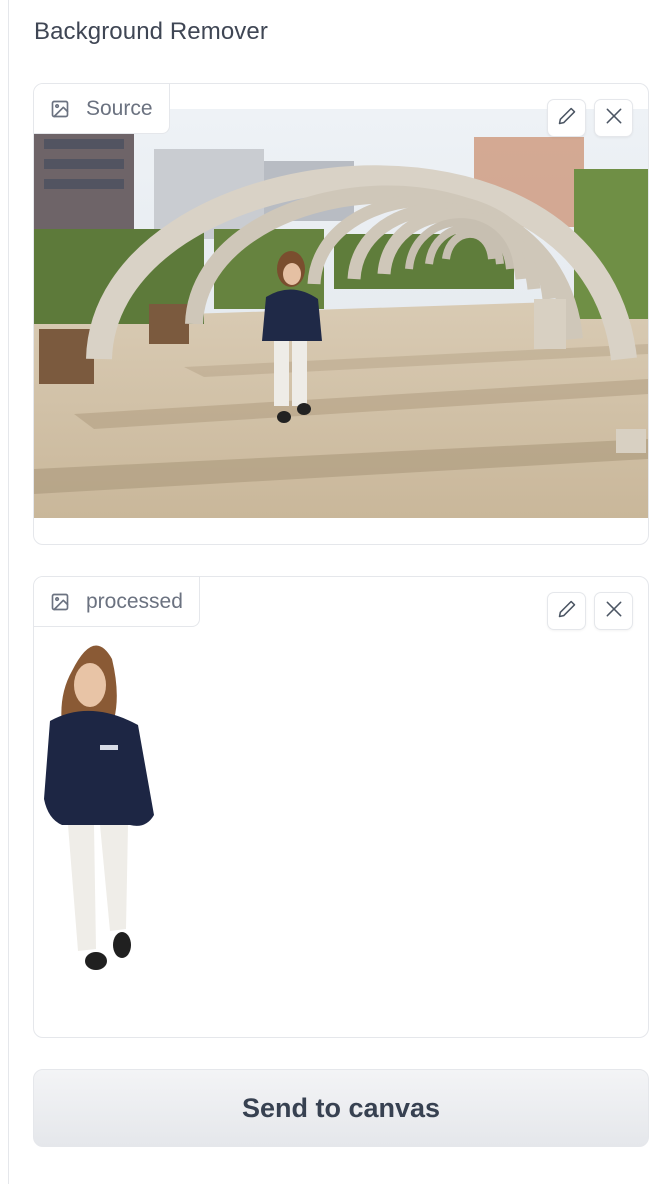 Image resolution: width=672 pixels, height=1184 pixels. What do you see at coordinates (590, 611) in the screenshot?
I see `processed-actions` at bounding box center [590, 611].